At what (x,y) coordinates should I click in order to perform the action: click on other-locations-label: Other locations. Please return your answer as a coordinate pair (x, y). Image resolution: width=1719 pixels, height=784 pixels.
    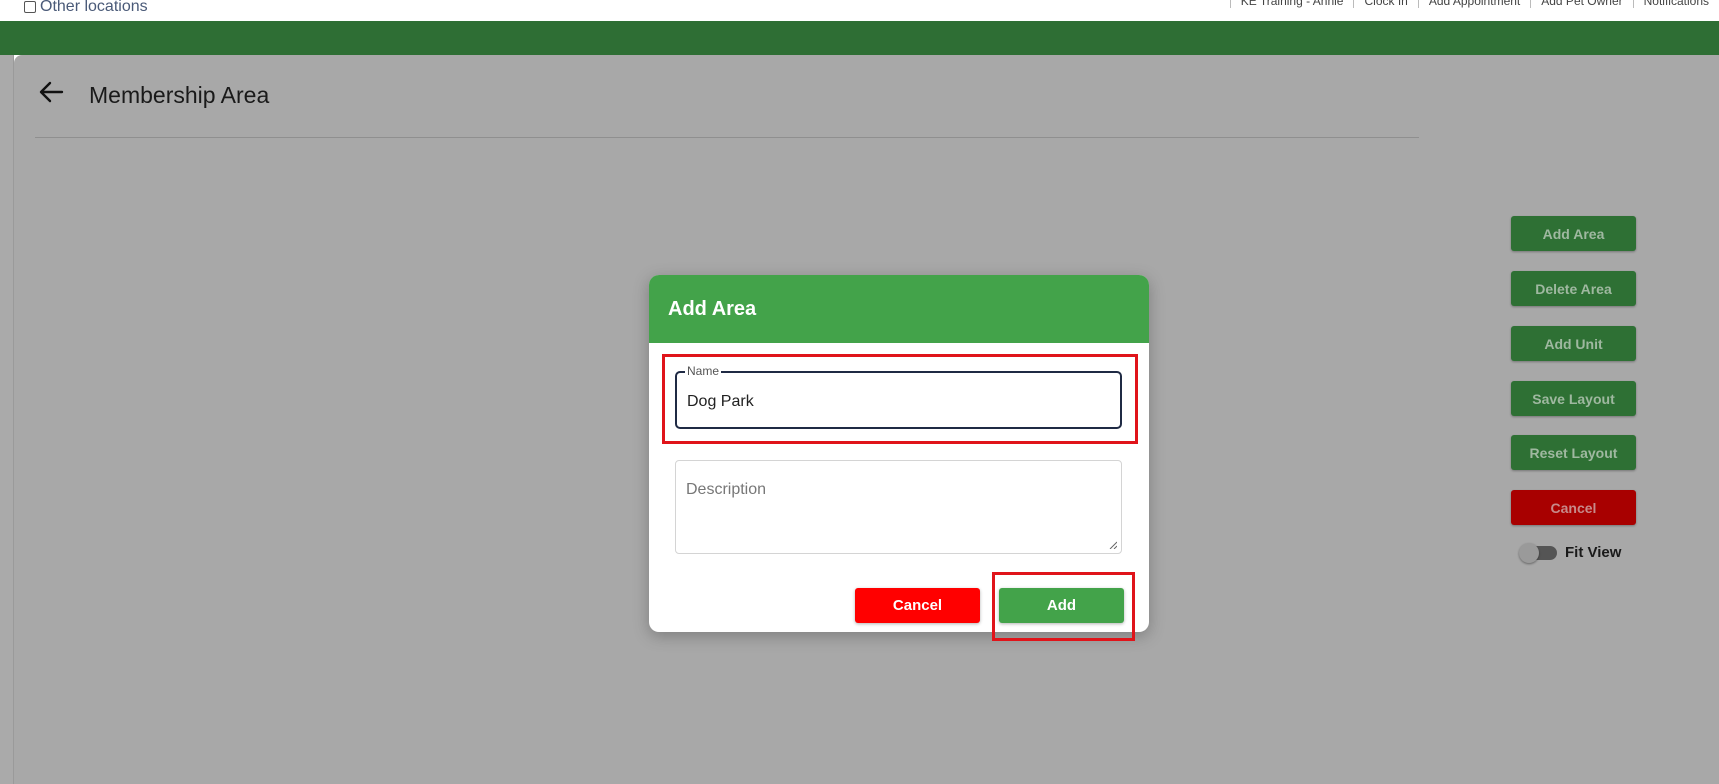
    Looking at the image, I should click on (94, 7).